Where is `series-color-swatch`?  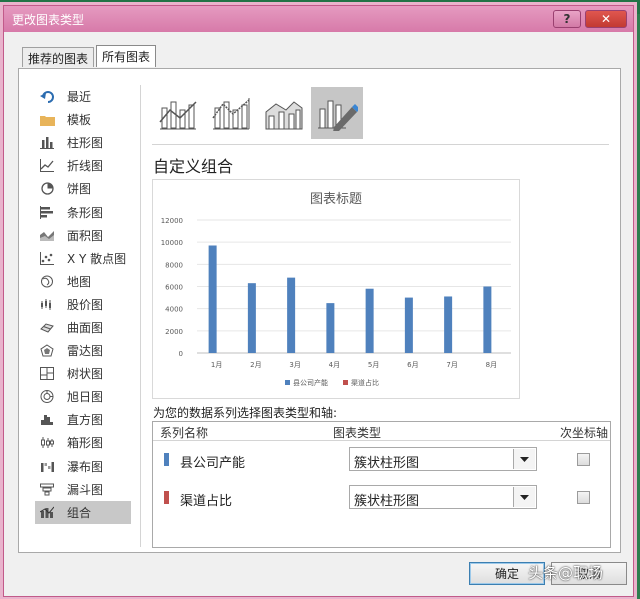
series-color-swatch is located at coordinates (166, 497).